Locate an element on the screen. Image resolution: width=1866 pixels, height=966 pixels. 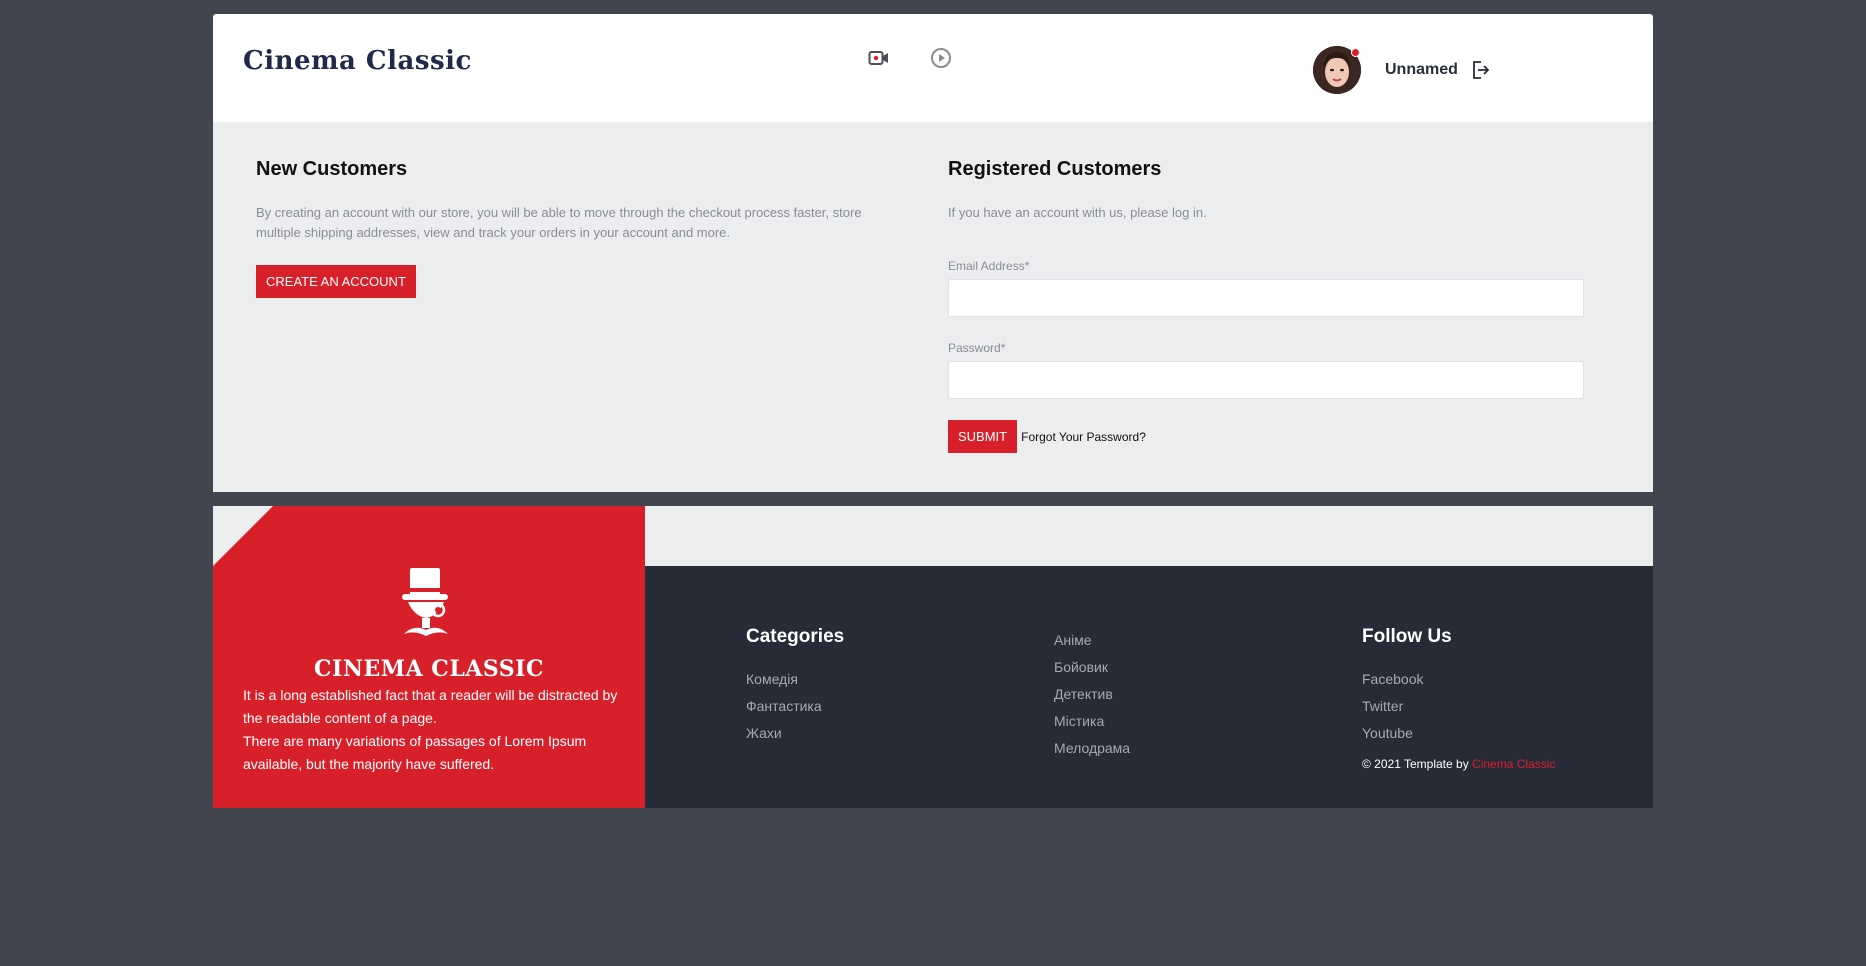
category-link: Детектив is located at coordinates (1092, 694).